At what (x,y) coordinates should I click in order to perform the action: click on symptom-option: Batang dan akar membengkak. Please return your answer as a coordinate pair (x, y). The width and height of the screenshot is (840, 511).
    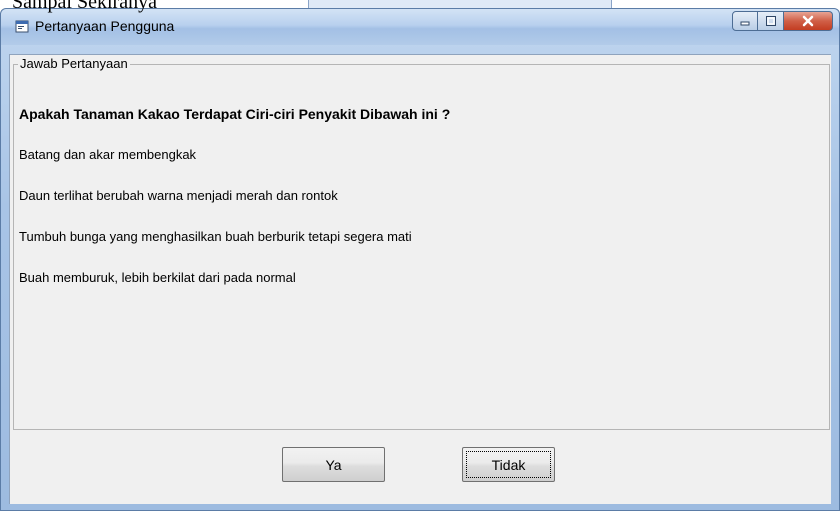
    Looking at the image, I should click on (108, 154).